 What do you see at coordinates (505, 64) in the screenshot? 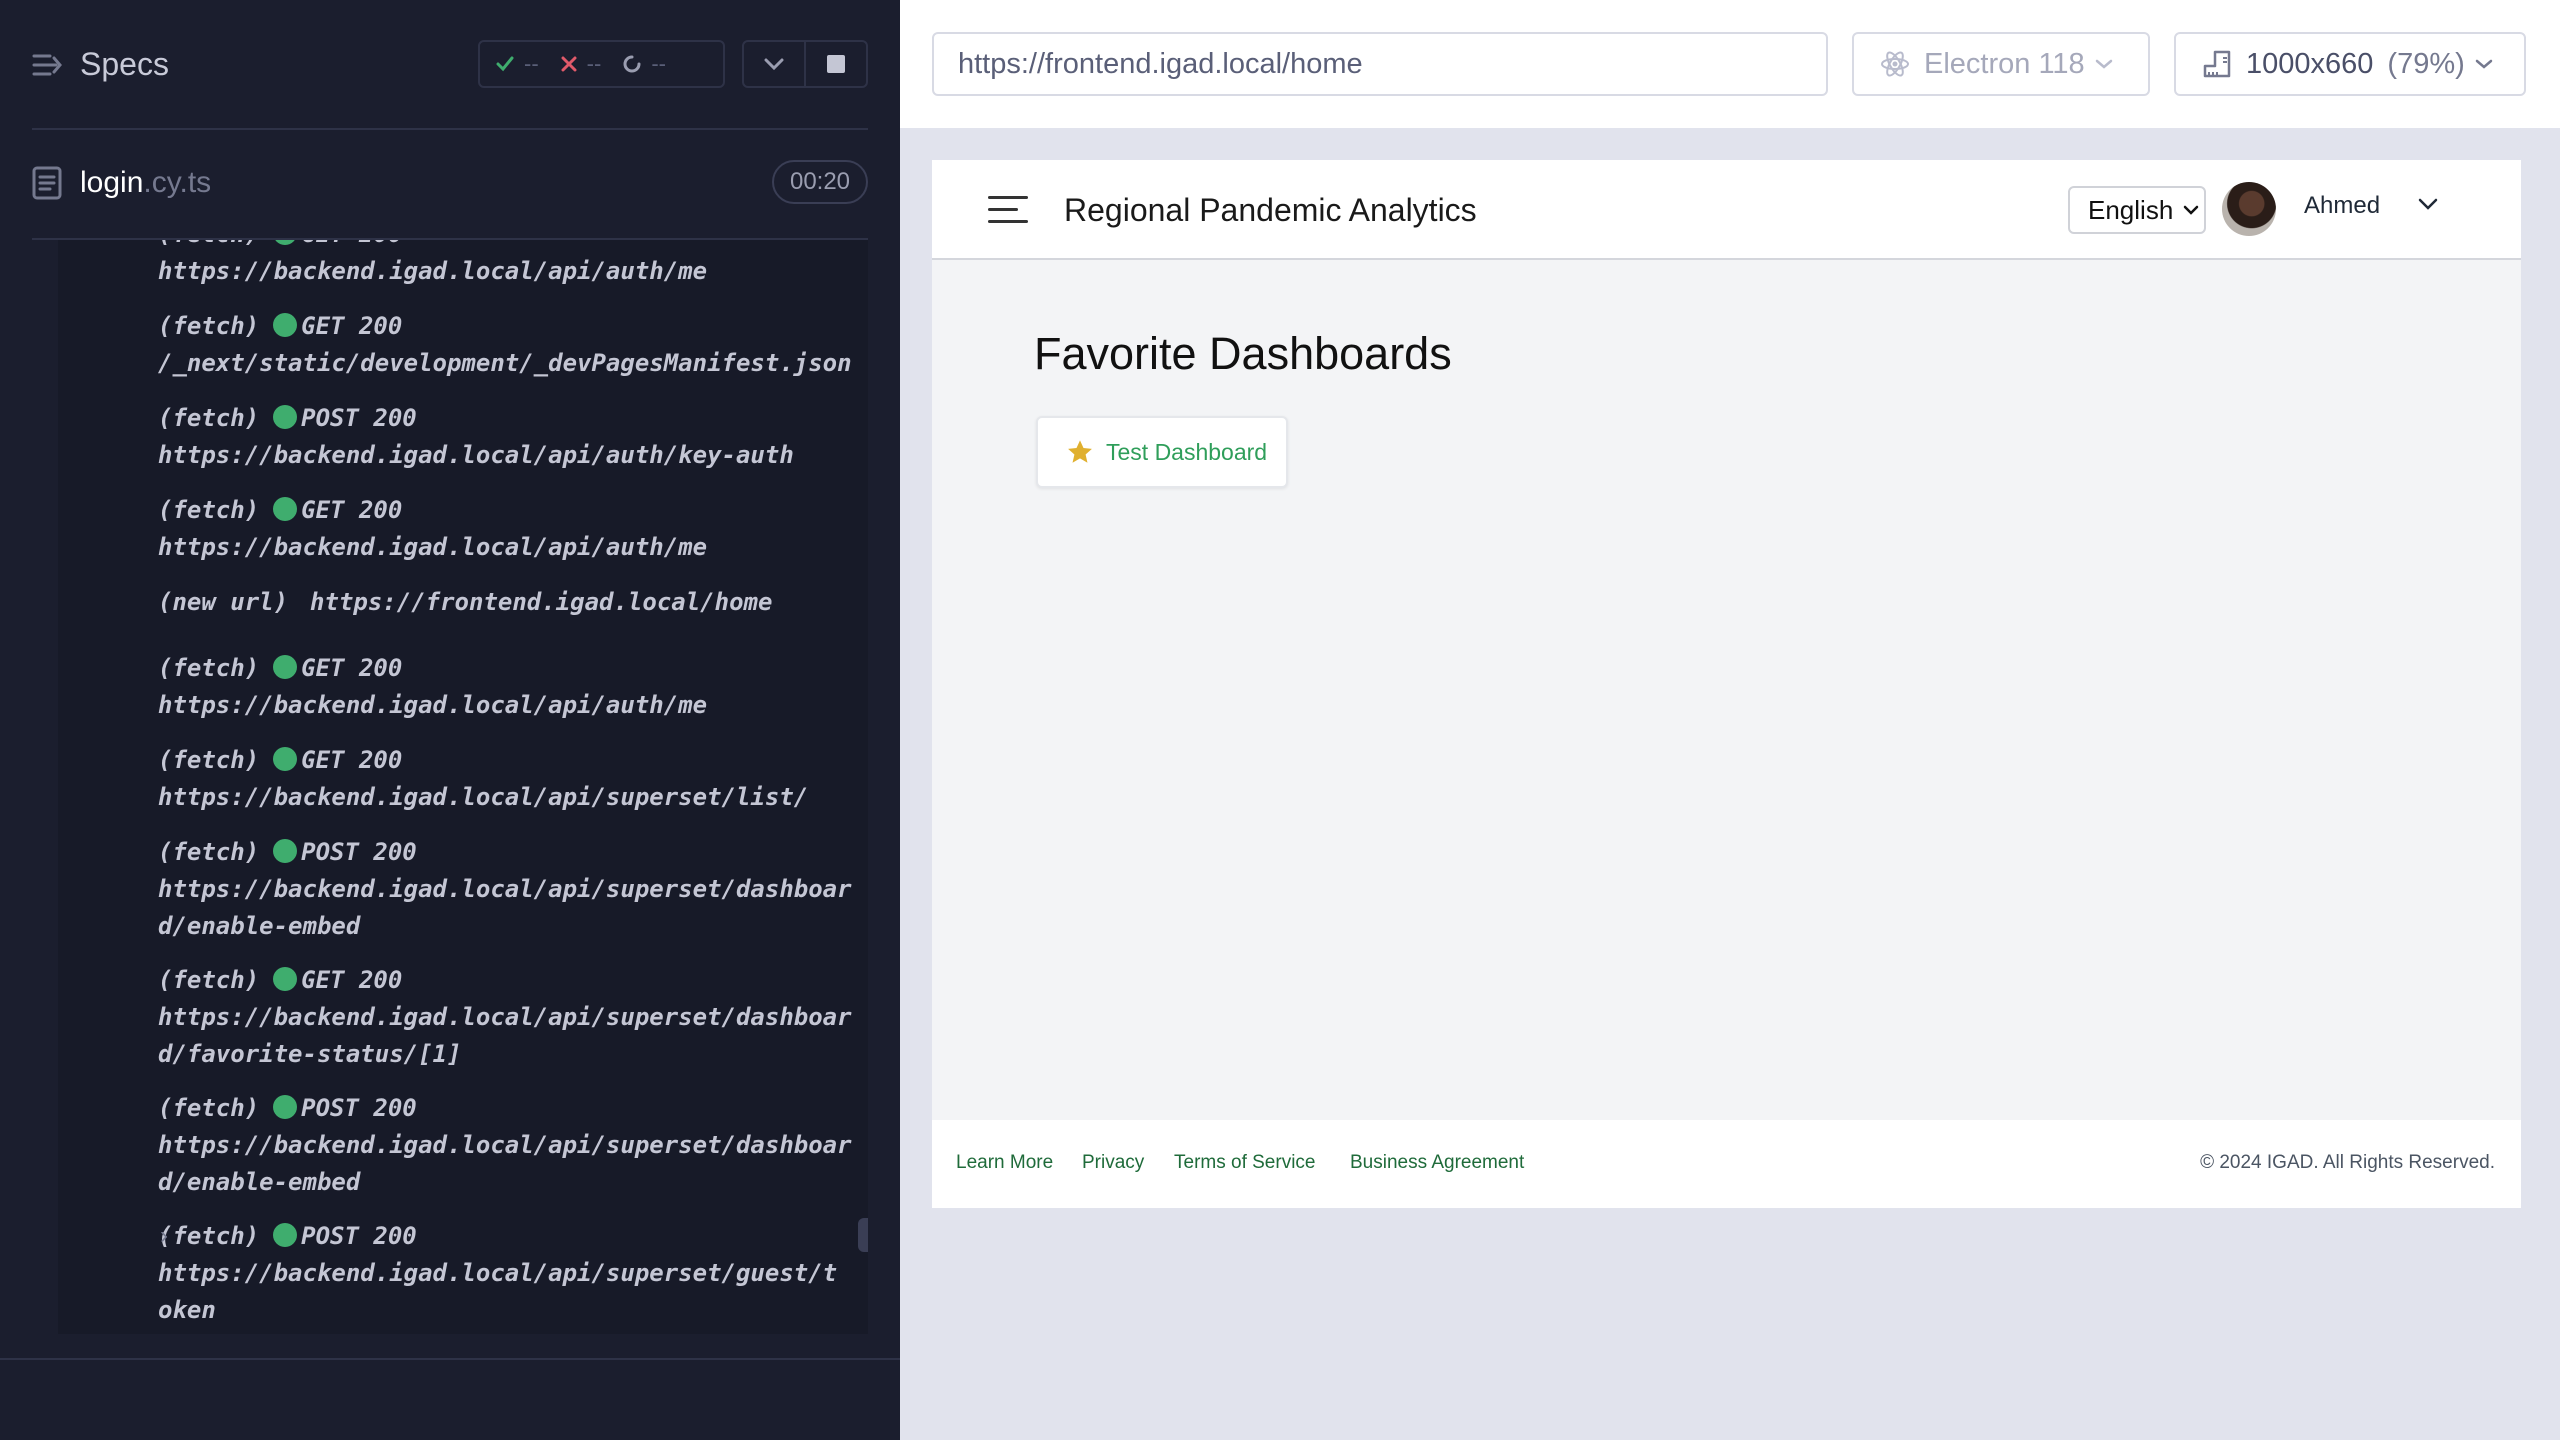
I see `check-icon` at bounding box center [505, 64].